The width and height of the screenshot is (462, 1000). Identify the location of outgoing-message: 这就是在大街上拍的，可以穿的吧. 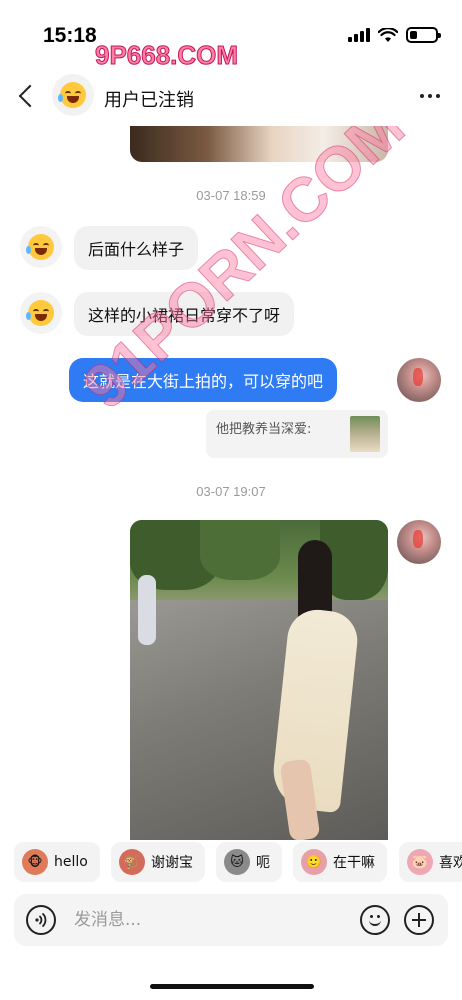
(203, 380).